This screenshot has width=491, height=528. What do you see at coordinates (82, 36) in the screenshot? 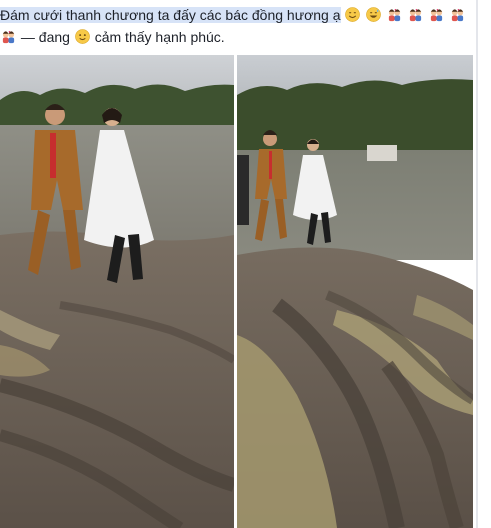
I see `slightly-smiling-face-icon` at bounding box center [82, 36].